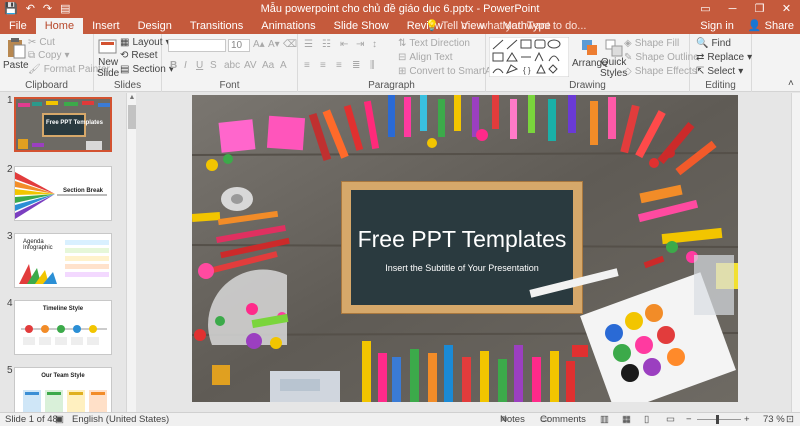  Describe the element at coordinates (372, 65) in the screenshot. I see `columns-button: ⫼` at that location.